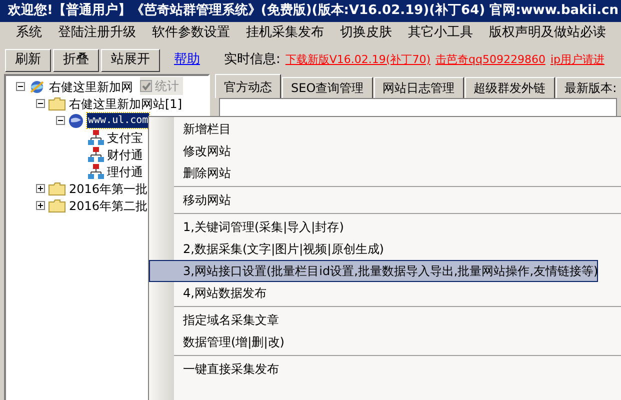 The width and height of the screenshot is (621, 400). Describe the element at coordinates (97, 33) in the screenshot. I see `menu-item: 登陆注册升级` at that location.